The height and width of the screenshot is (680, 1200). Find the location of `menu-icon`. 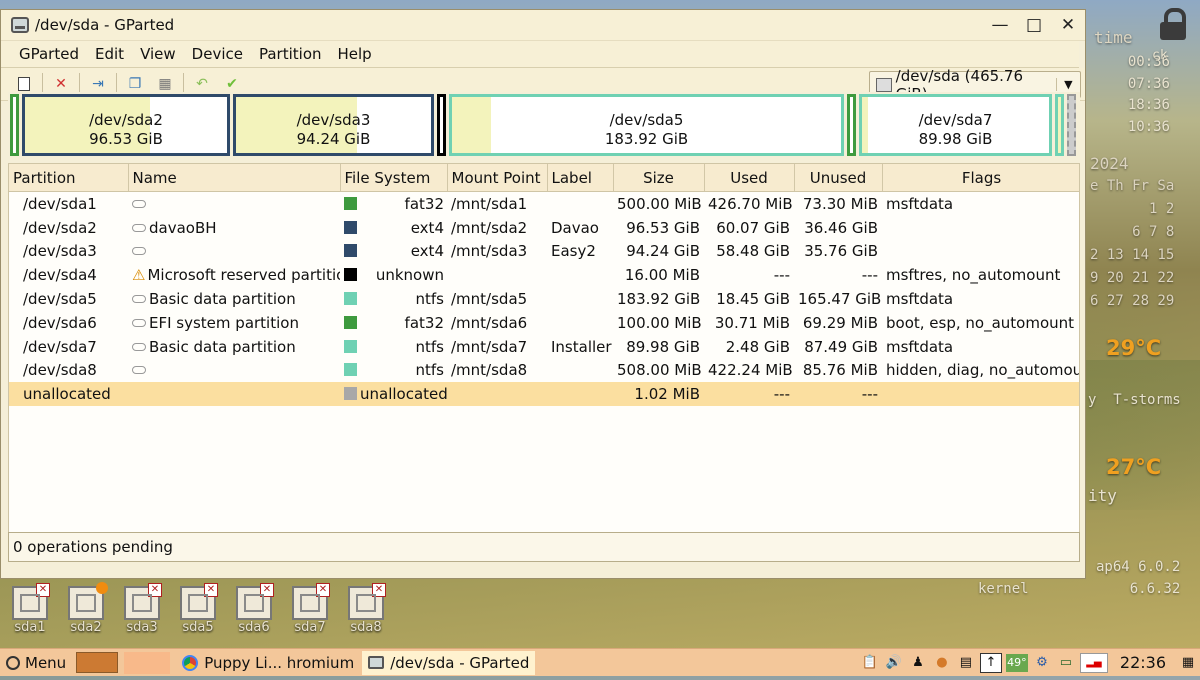

menu-icon is located at coordinates (13, 662).